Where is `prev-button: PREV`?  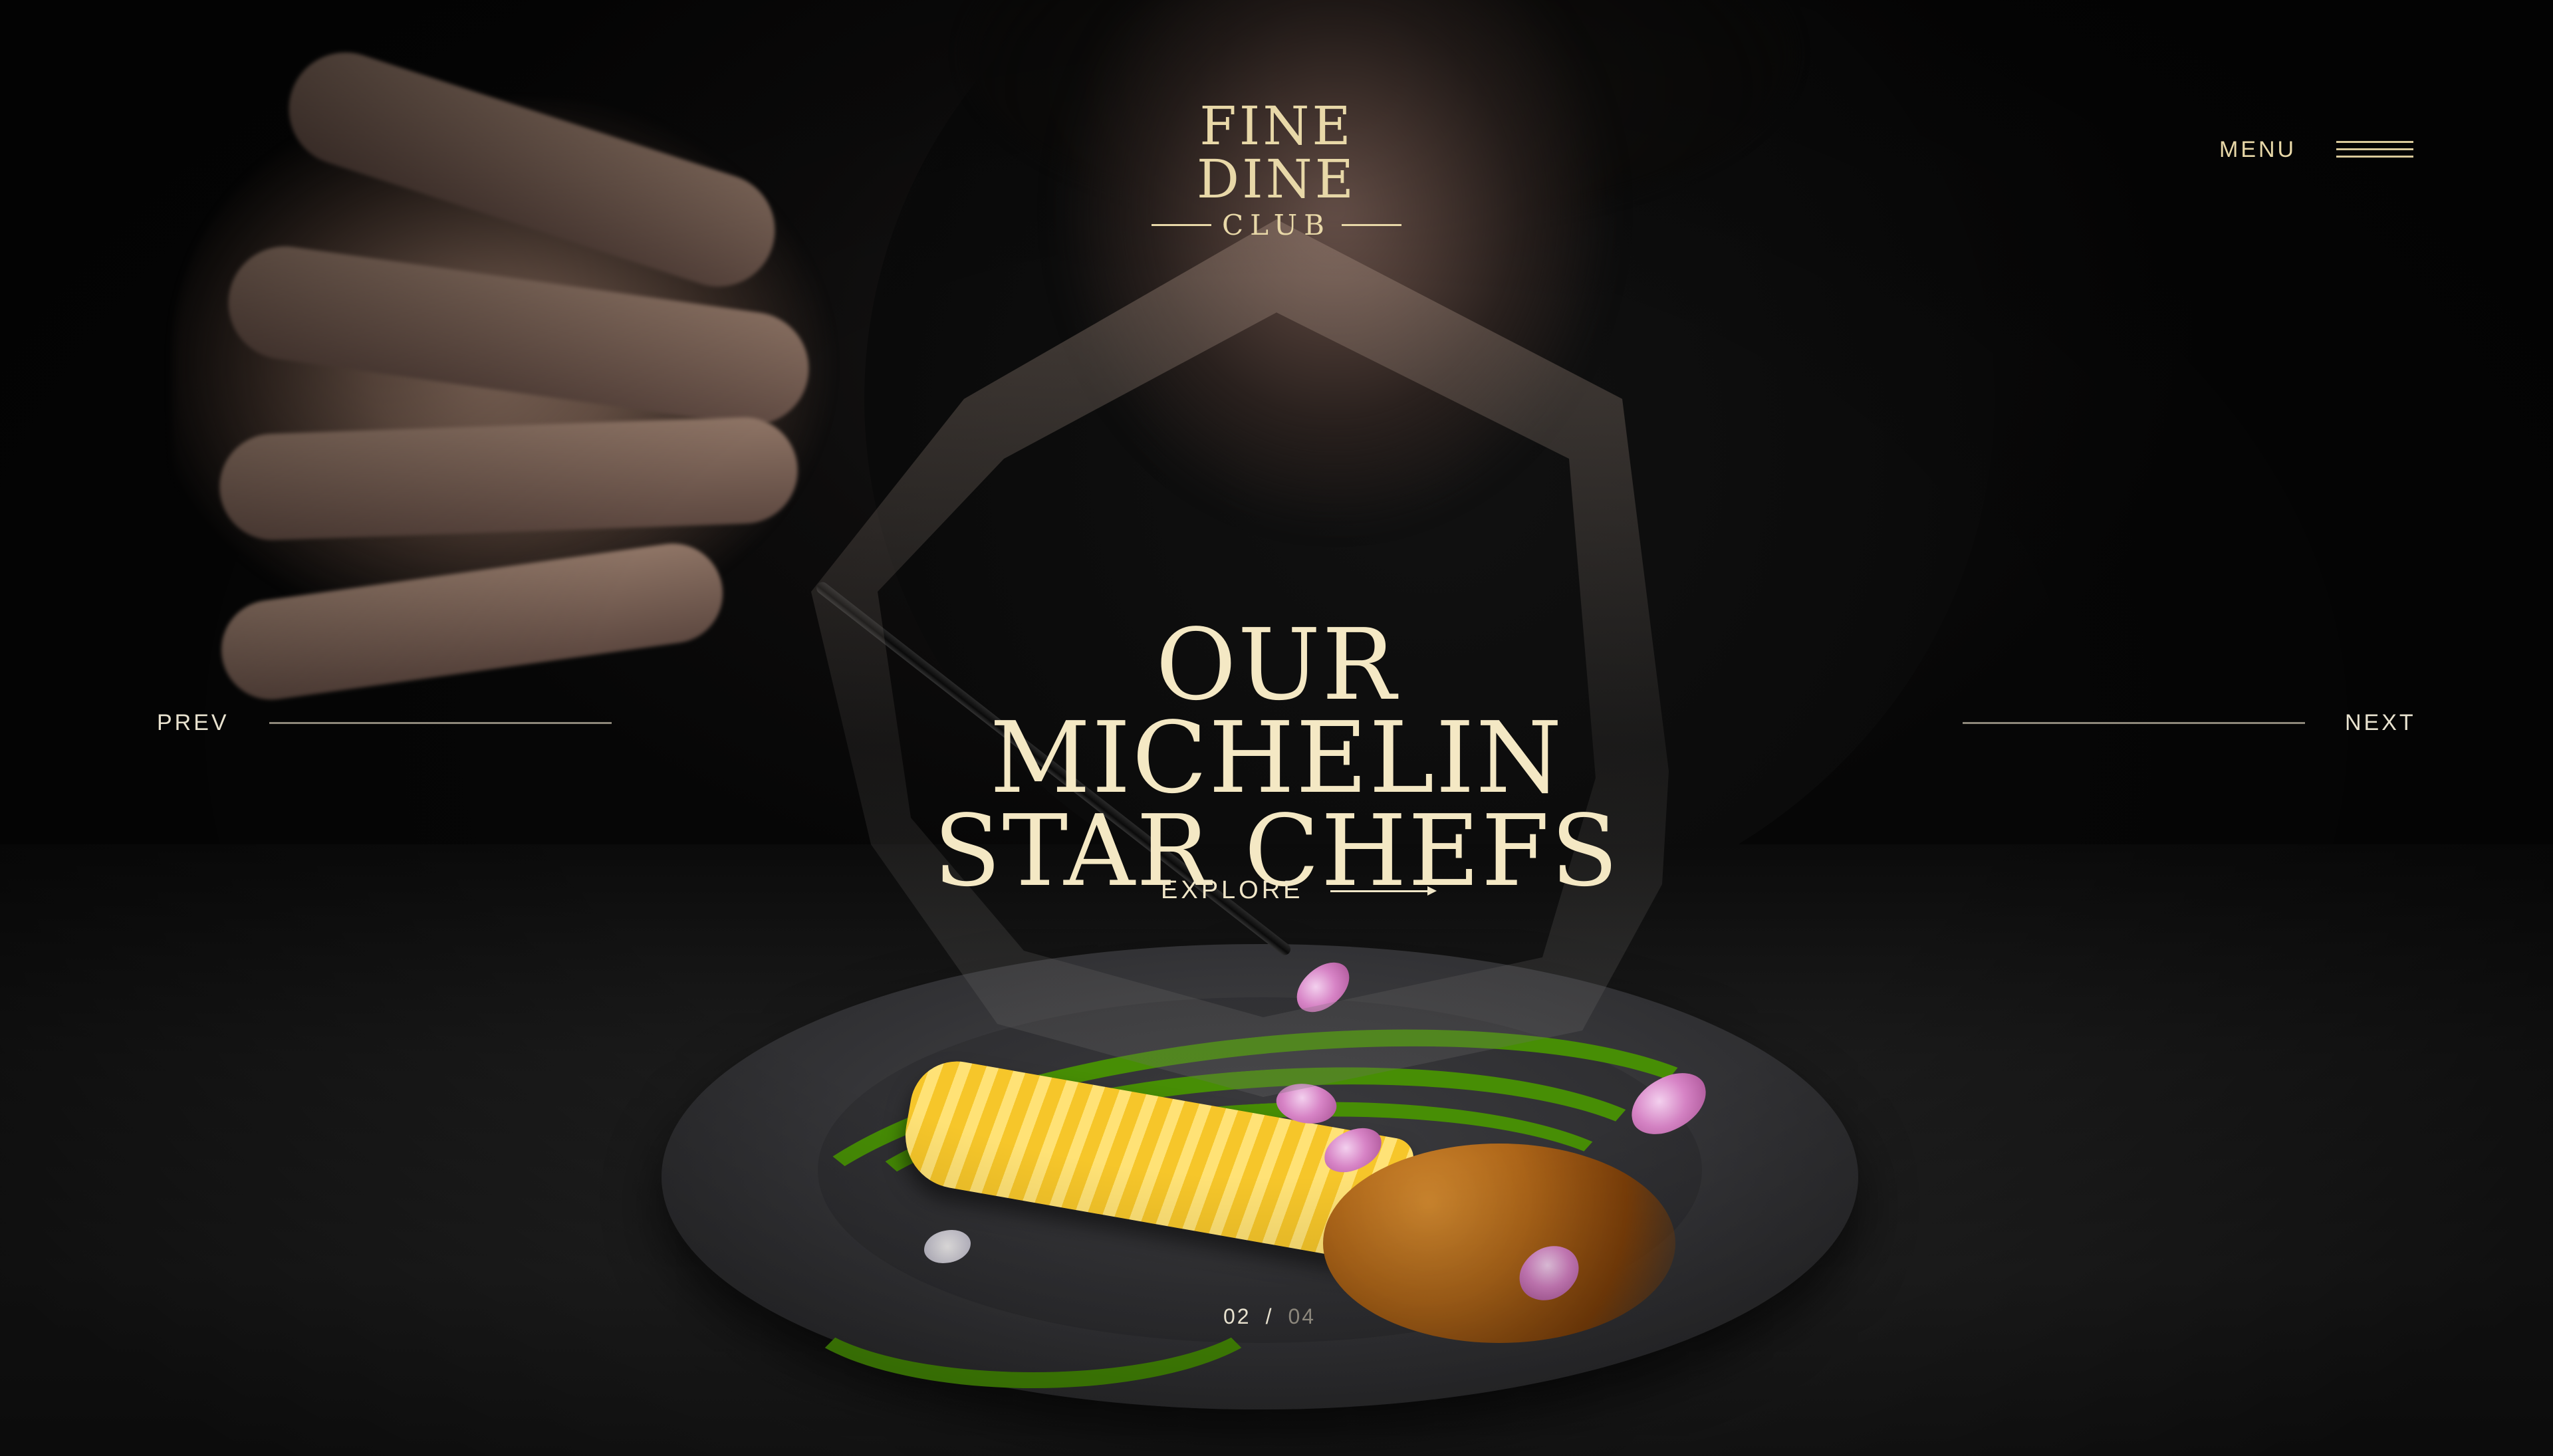
prev-button: PREV is located at coordinates (384, 723).